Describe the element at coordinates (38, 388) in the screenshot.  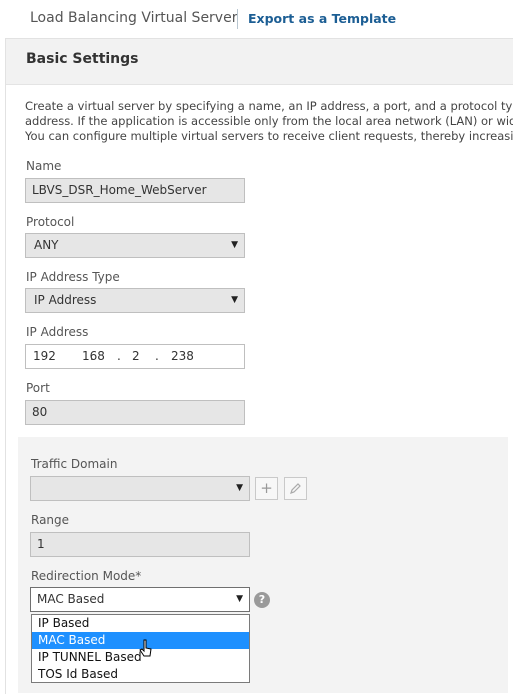
I see `port-label: Port` at that location.